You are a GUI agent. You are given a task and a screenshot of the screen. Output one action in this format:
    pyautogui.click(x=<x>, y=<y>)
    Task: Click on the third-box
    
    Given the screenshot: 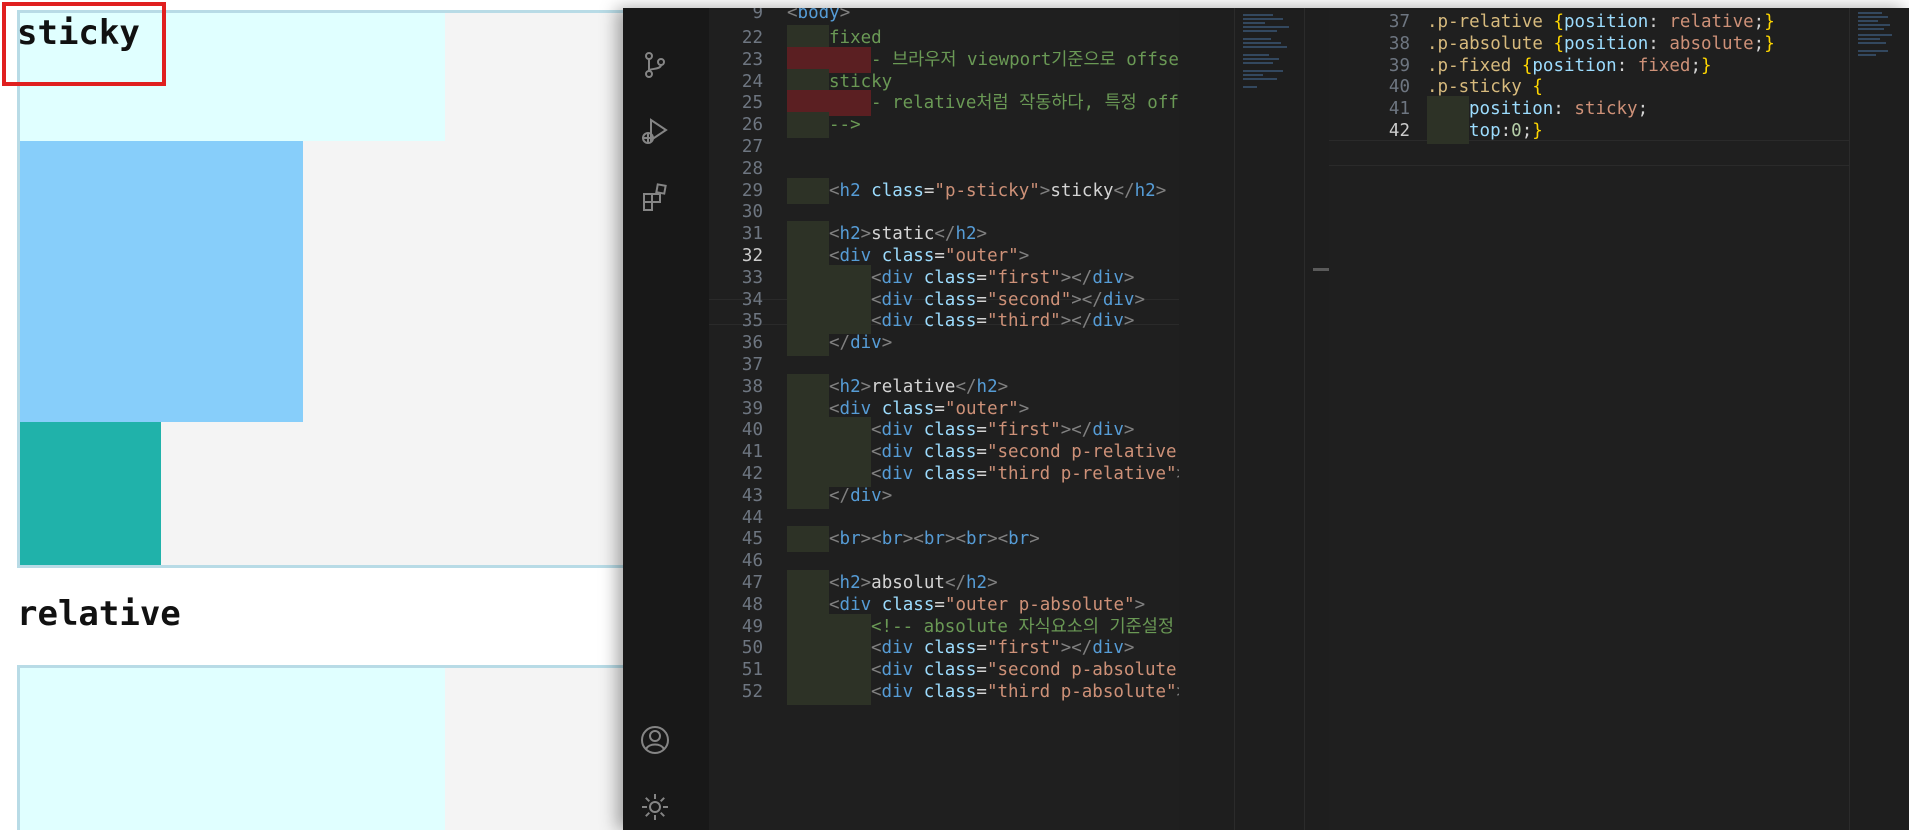 What is the action you would take?
    pyautogui.click(x=90, y=493)
    